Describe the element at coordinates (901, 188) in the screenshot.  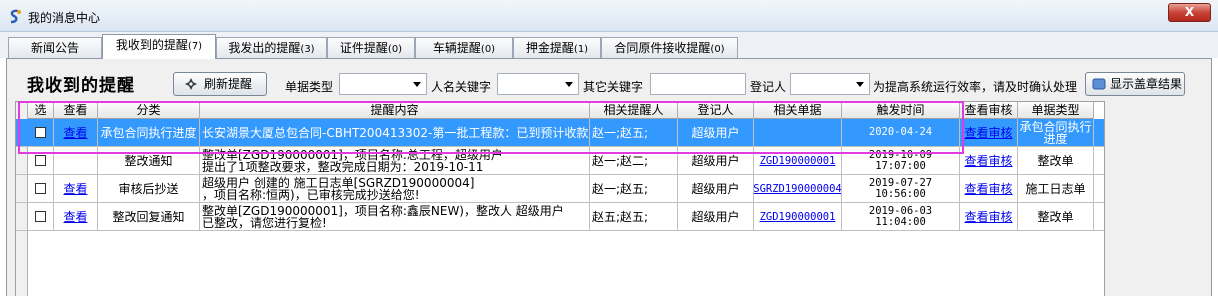
I see `time-cell: 2019-07-27 10:56:00` at that location.